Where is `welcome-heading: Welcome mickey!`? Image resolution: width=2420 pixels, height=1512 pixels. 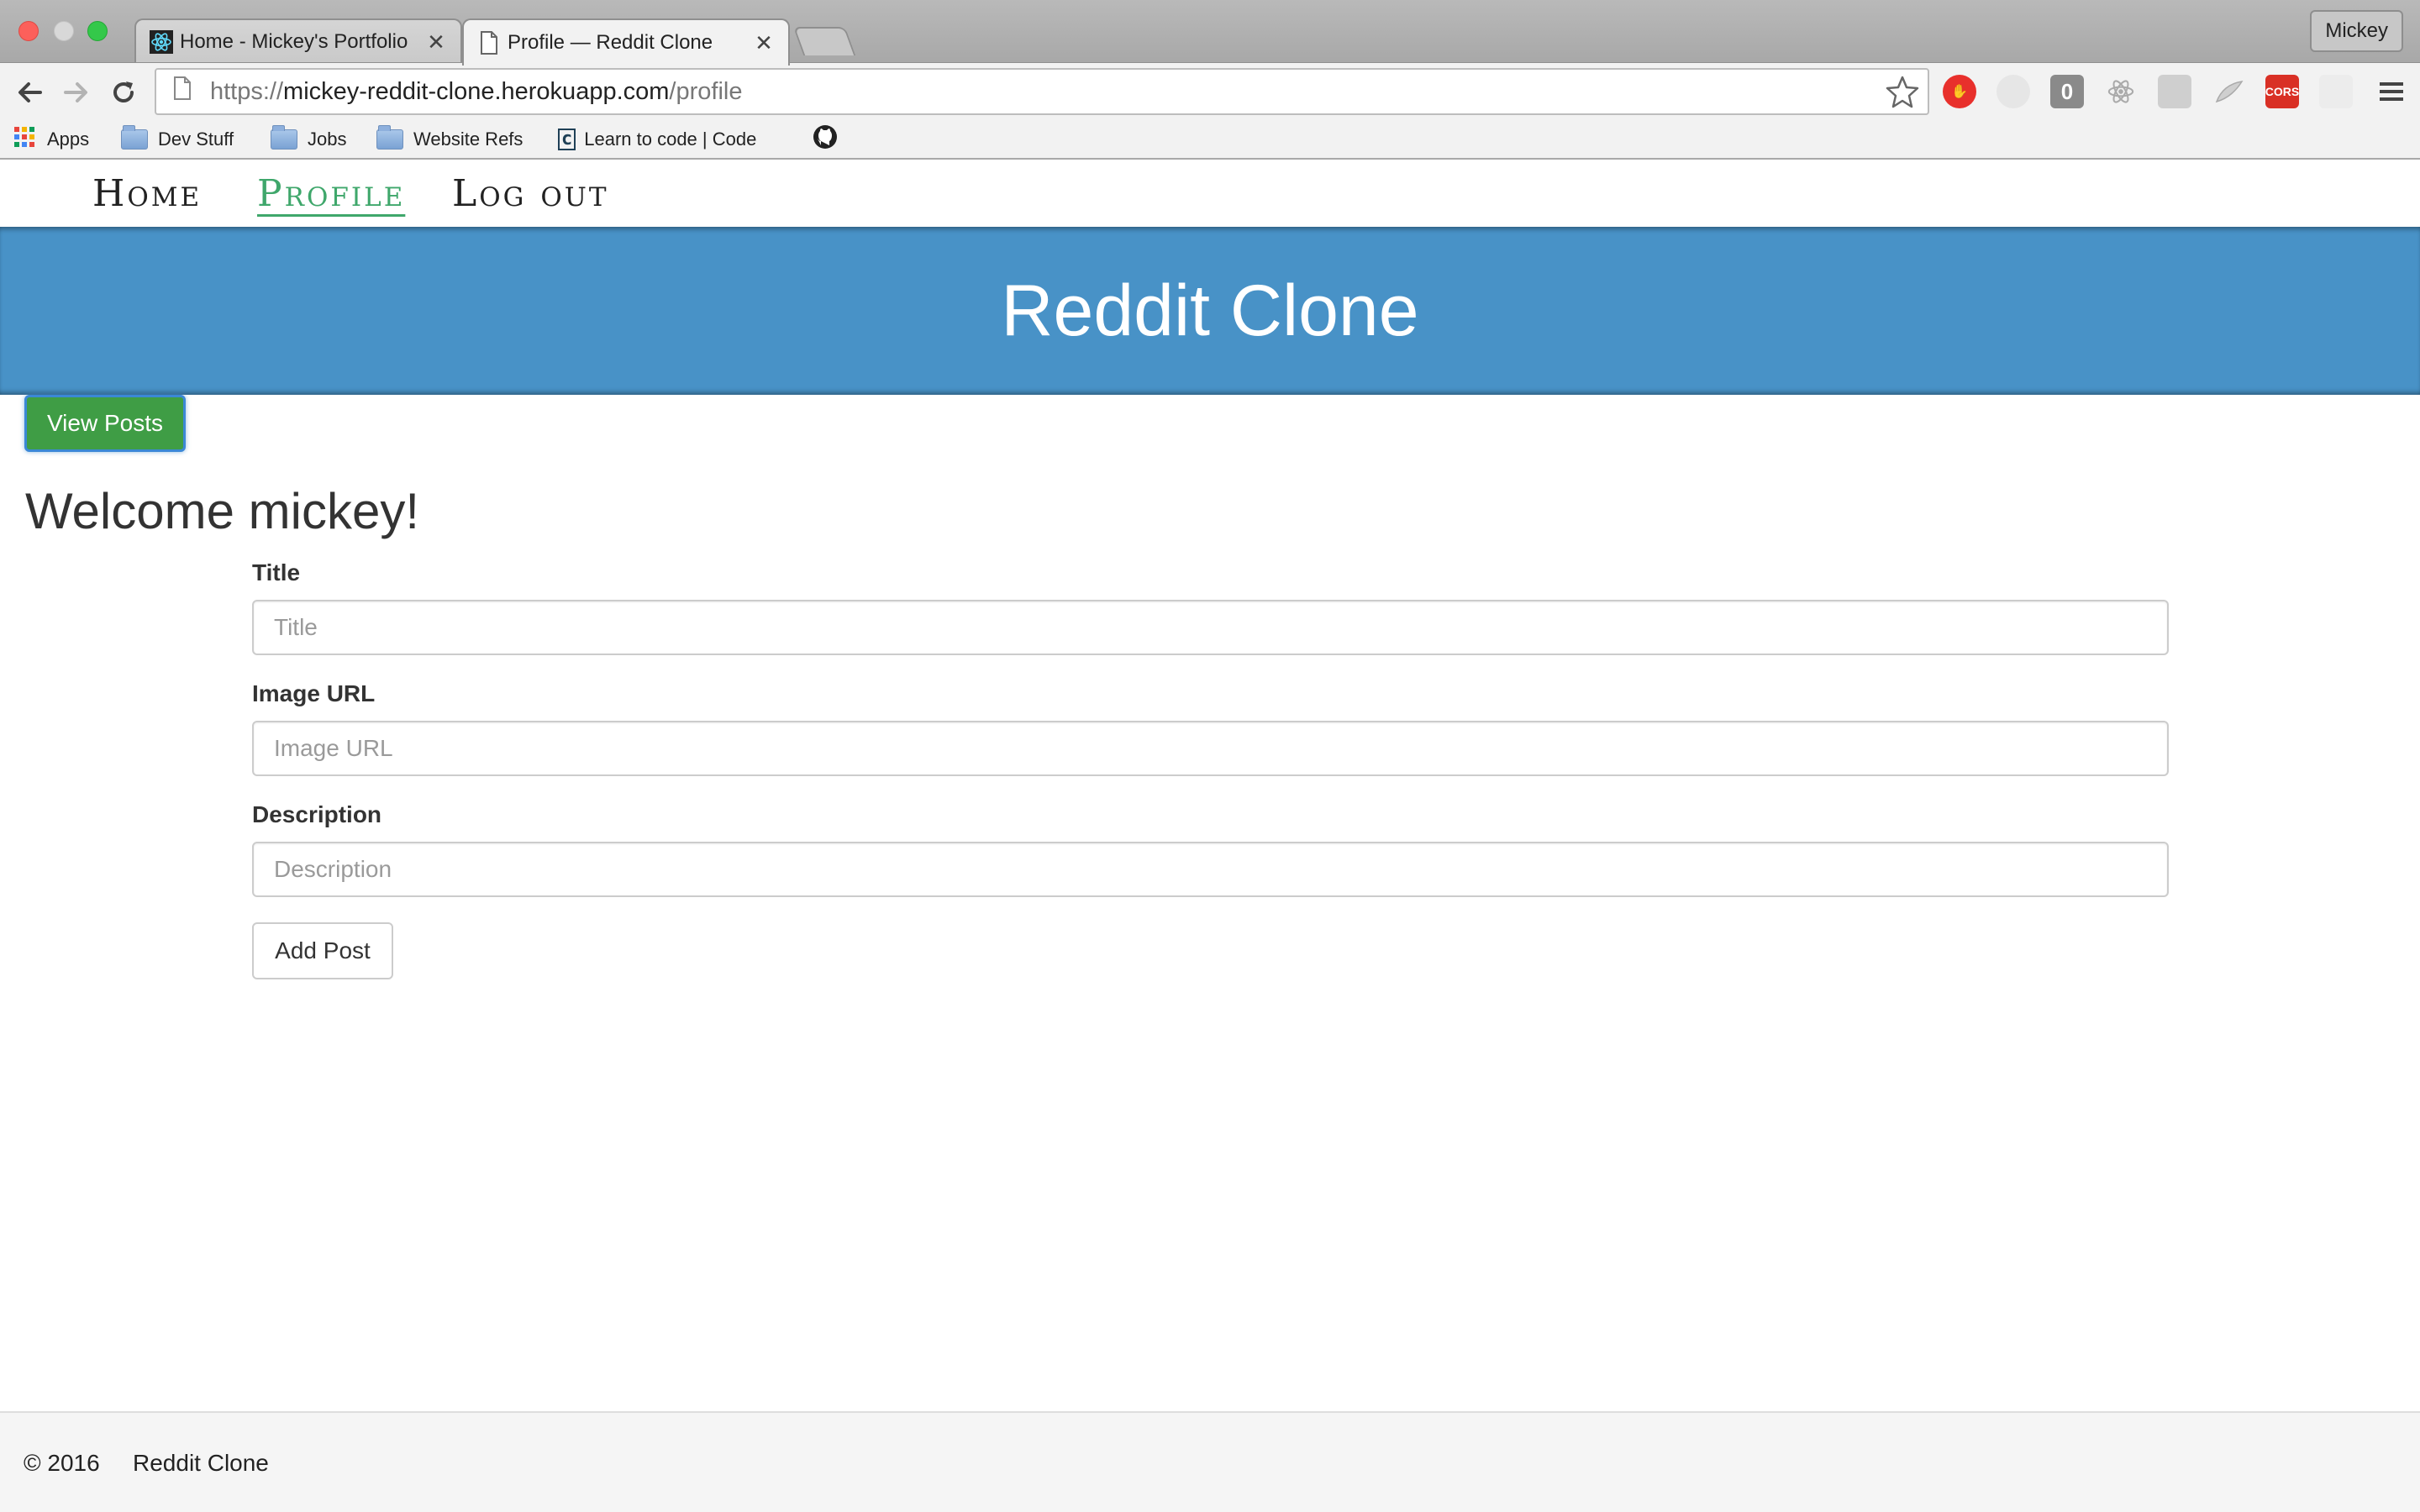 welcome-heading: Welcome mickey! is located at coordinates (222, 511).